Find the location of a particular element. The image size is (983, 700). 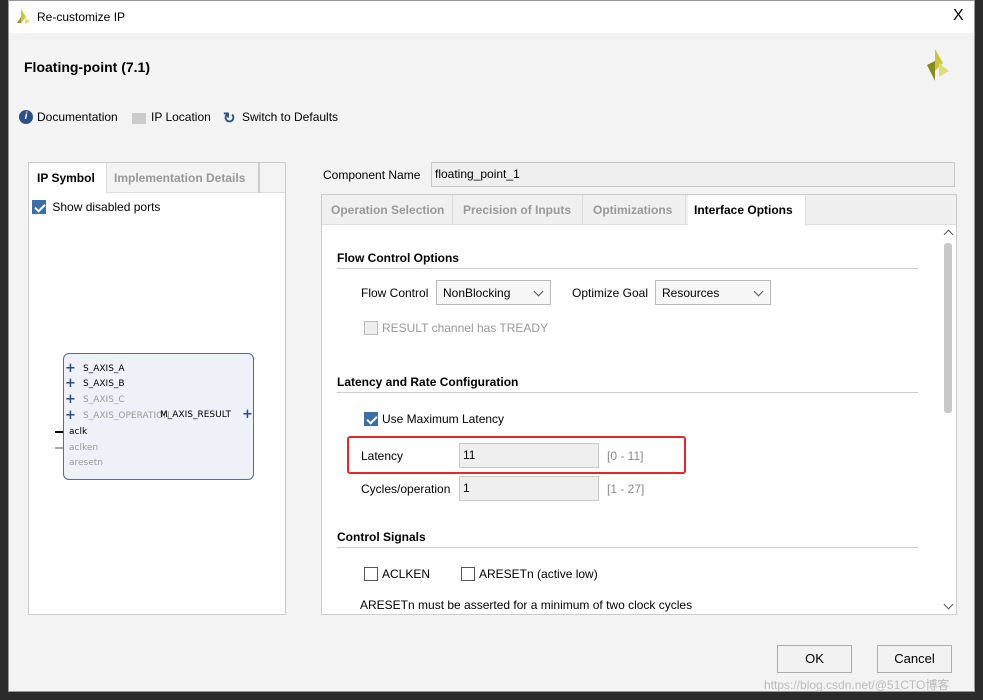

vertical-scrollbar is located at coordinates (949, 421).